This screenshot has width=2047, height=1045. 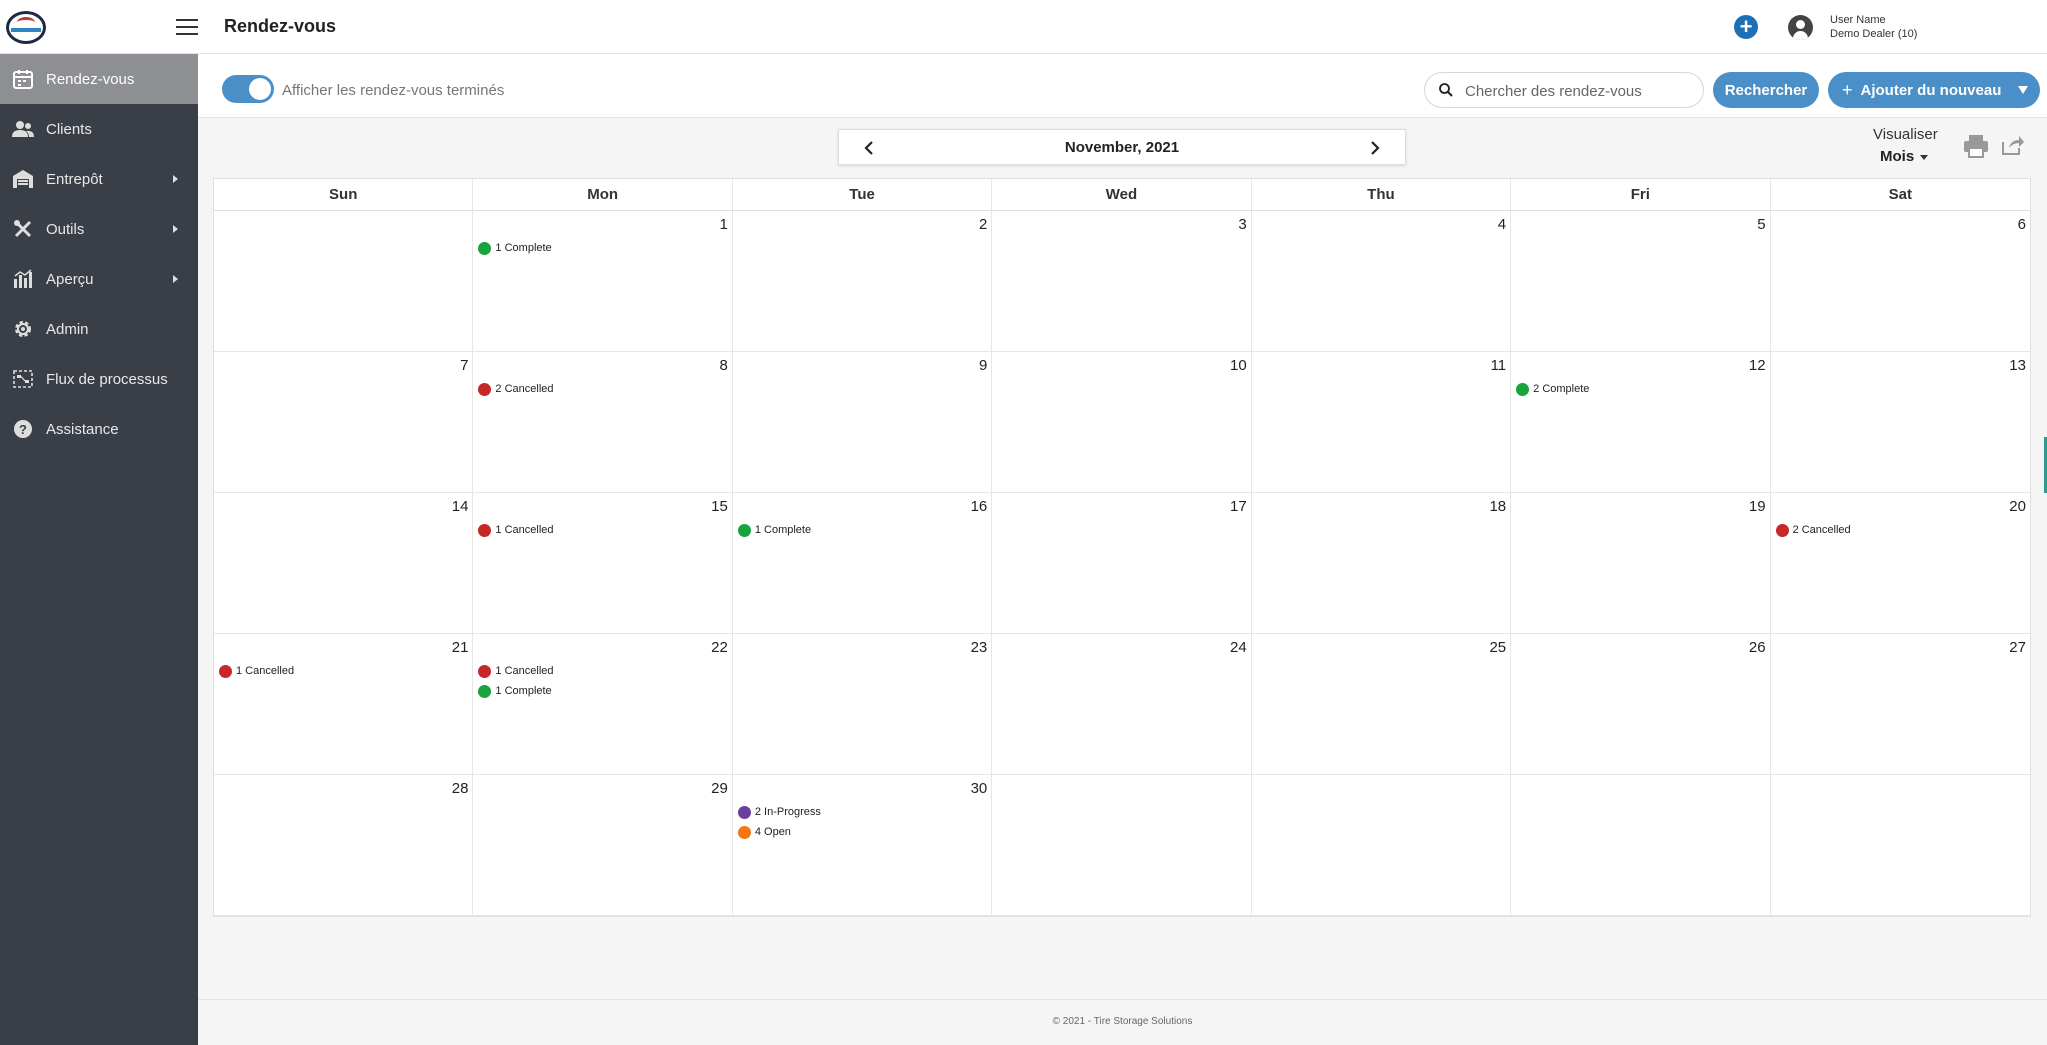 What do you see at coordinates (1847, 89) in the screenshot?
I see `plus-icon: +` at bounding box center [1847, 89].